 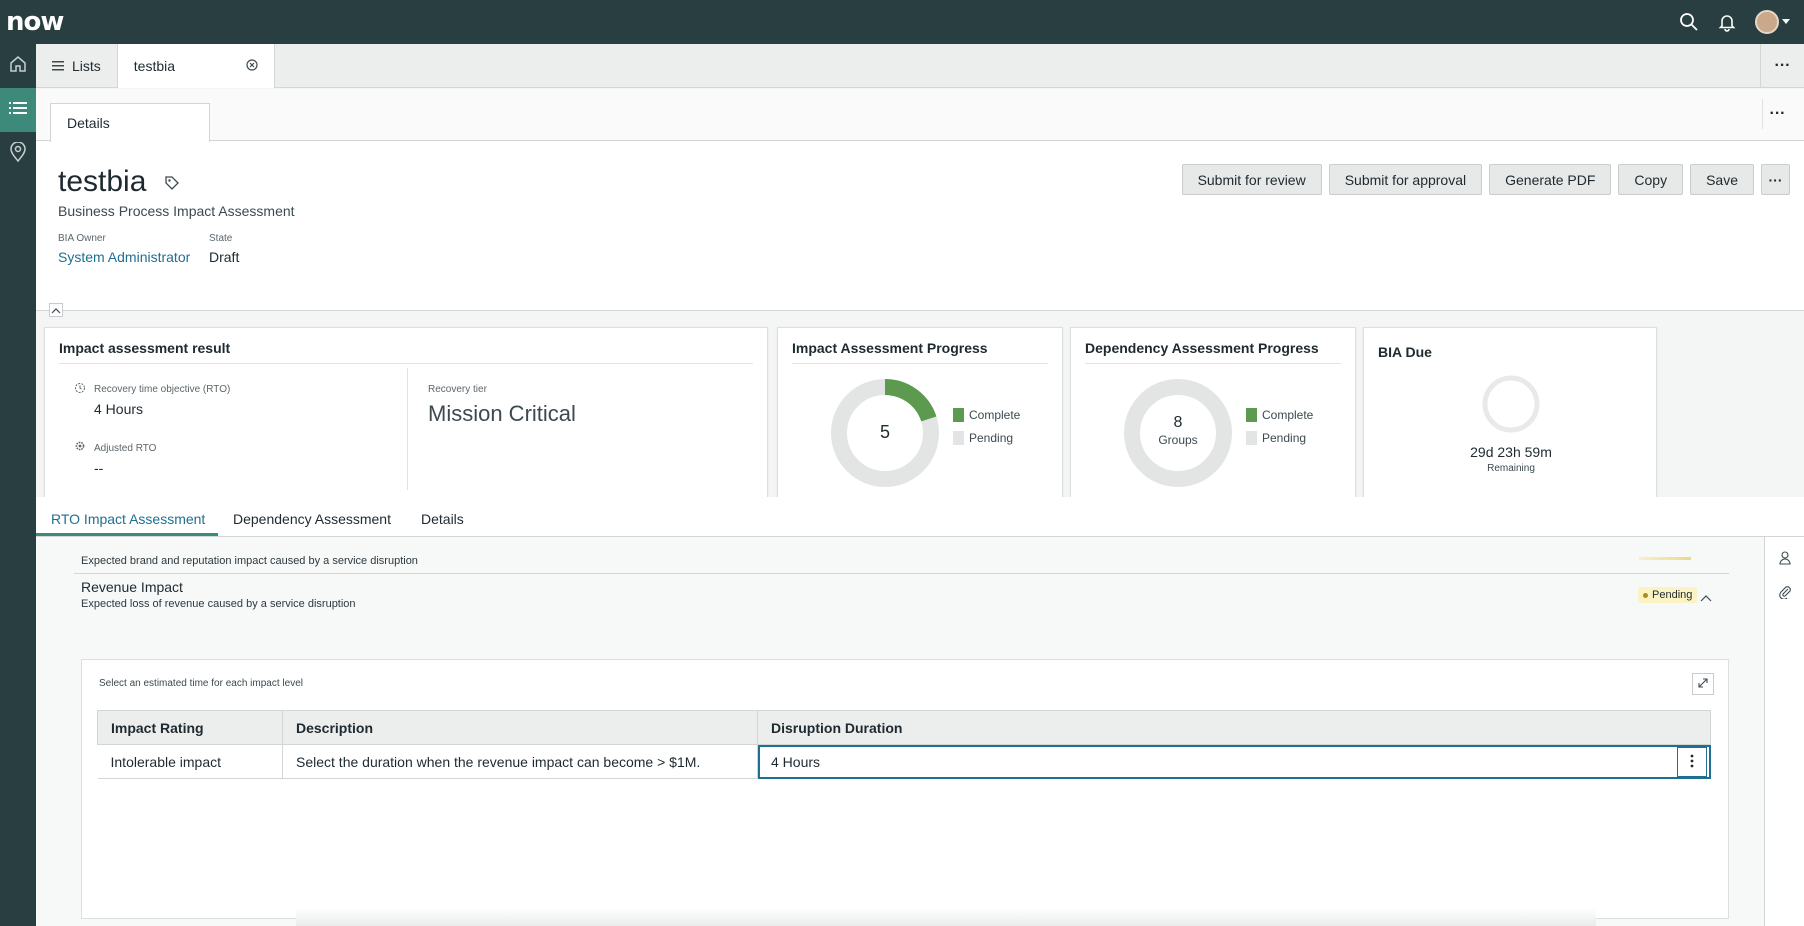 I want to click on record-subtabs: Details ···, so click(x=920, y=115).